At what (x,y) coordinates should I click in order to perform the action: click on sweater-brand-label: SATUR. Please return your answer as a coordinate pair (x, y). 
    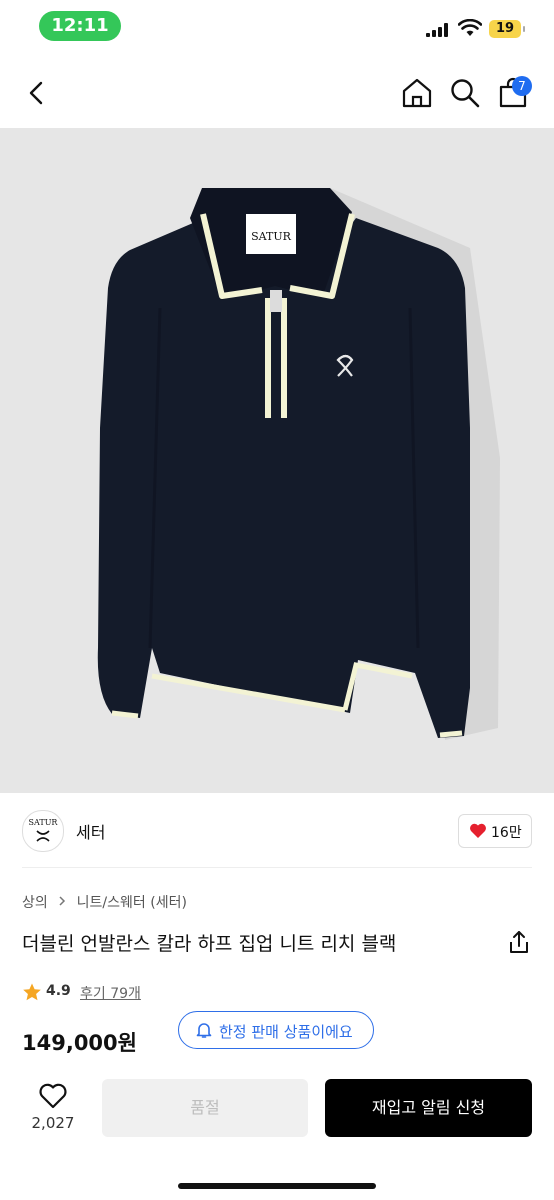
    Looking at the image, I should click on (271, 236).